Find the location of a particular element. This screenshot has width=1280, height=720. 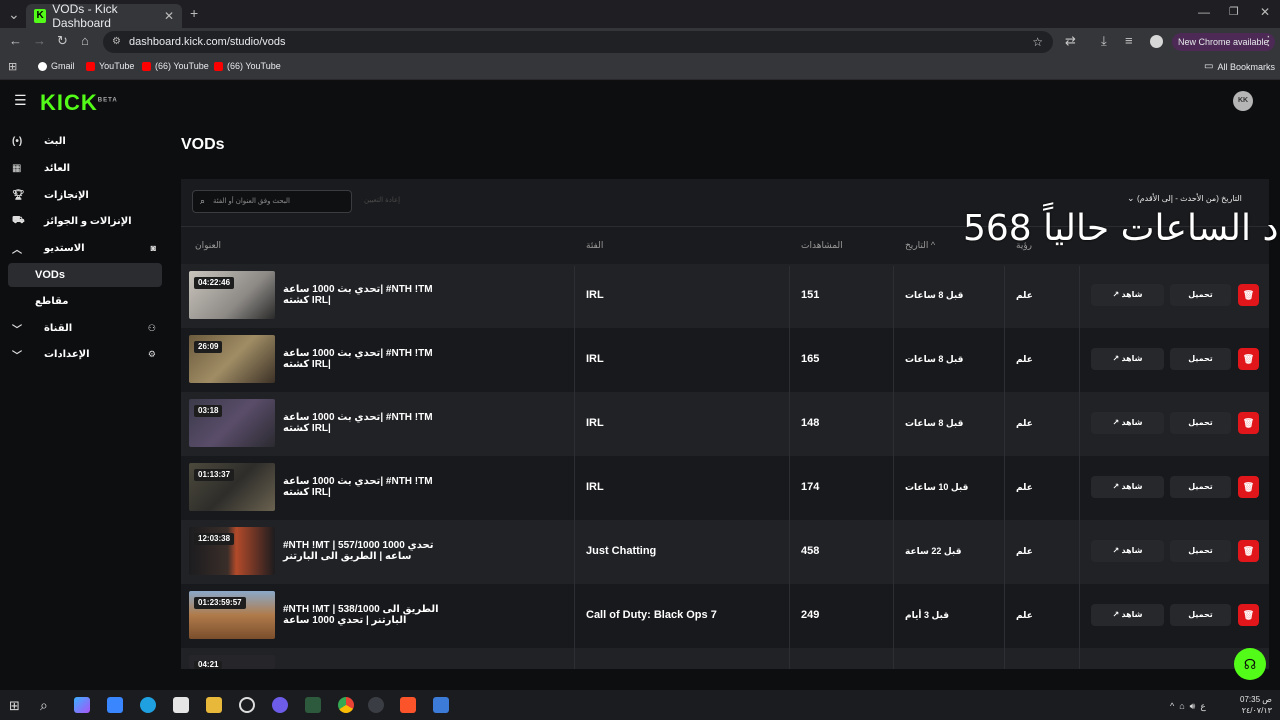

bookmark-youtube: YouTube is located at coordinates (110, 66).